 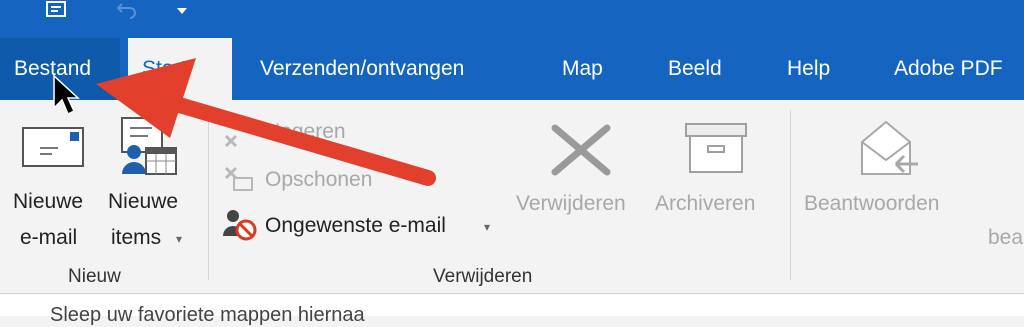 I want to click on junk-email-icon, so click(x=240, y=227).